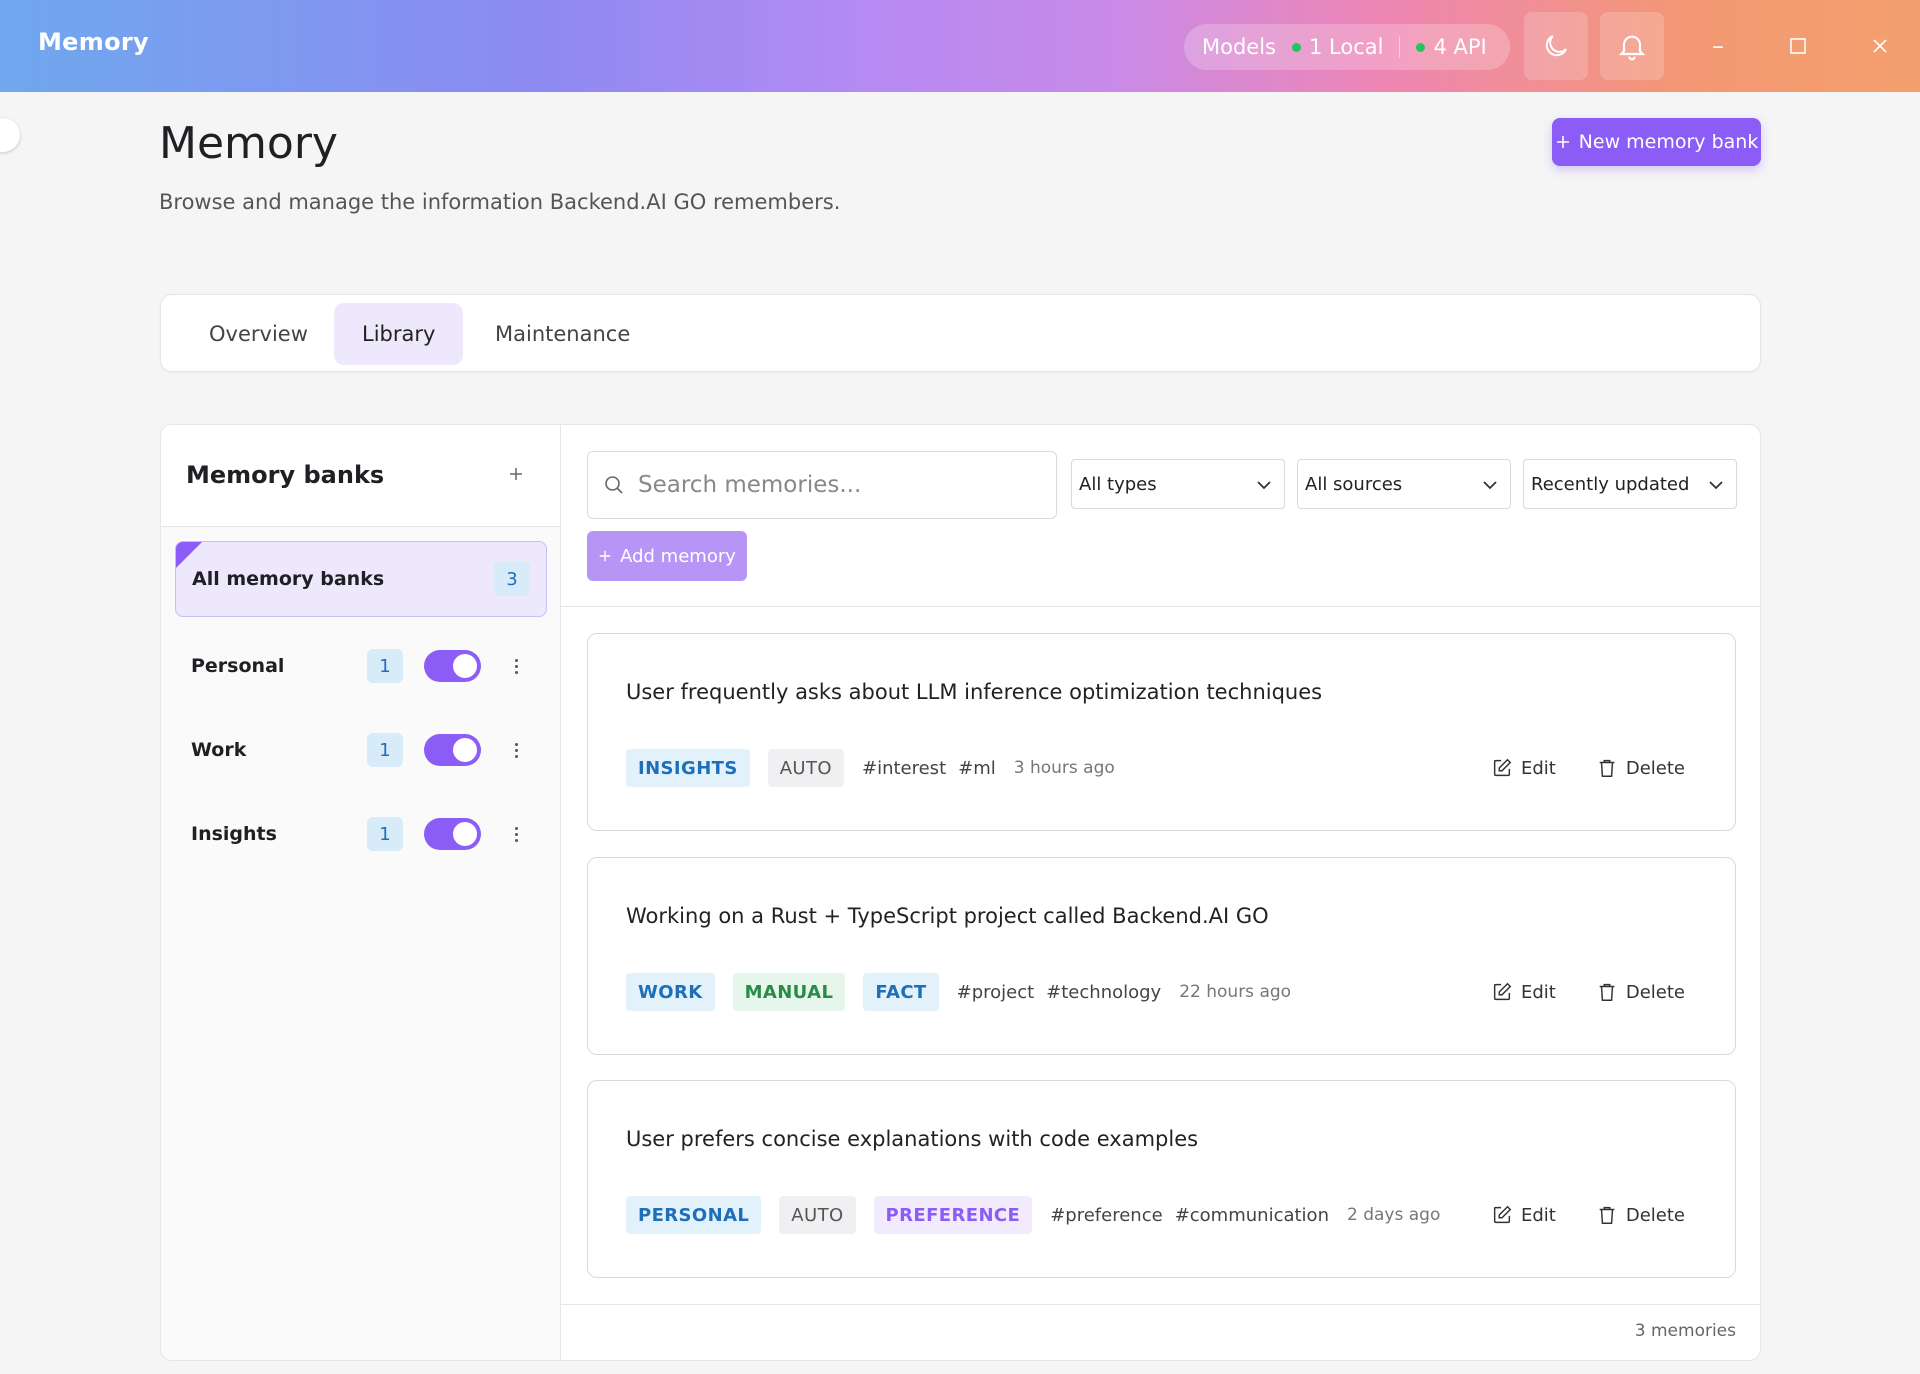 The height and width of the screenshot is (1374, 1920). I want to click on local-models-label: 1 Local, so click(1346, 47).